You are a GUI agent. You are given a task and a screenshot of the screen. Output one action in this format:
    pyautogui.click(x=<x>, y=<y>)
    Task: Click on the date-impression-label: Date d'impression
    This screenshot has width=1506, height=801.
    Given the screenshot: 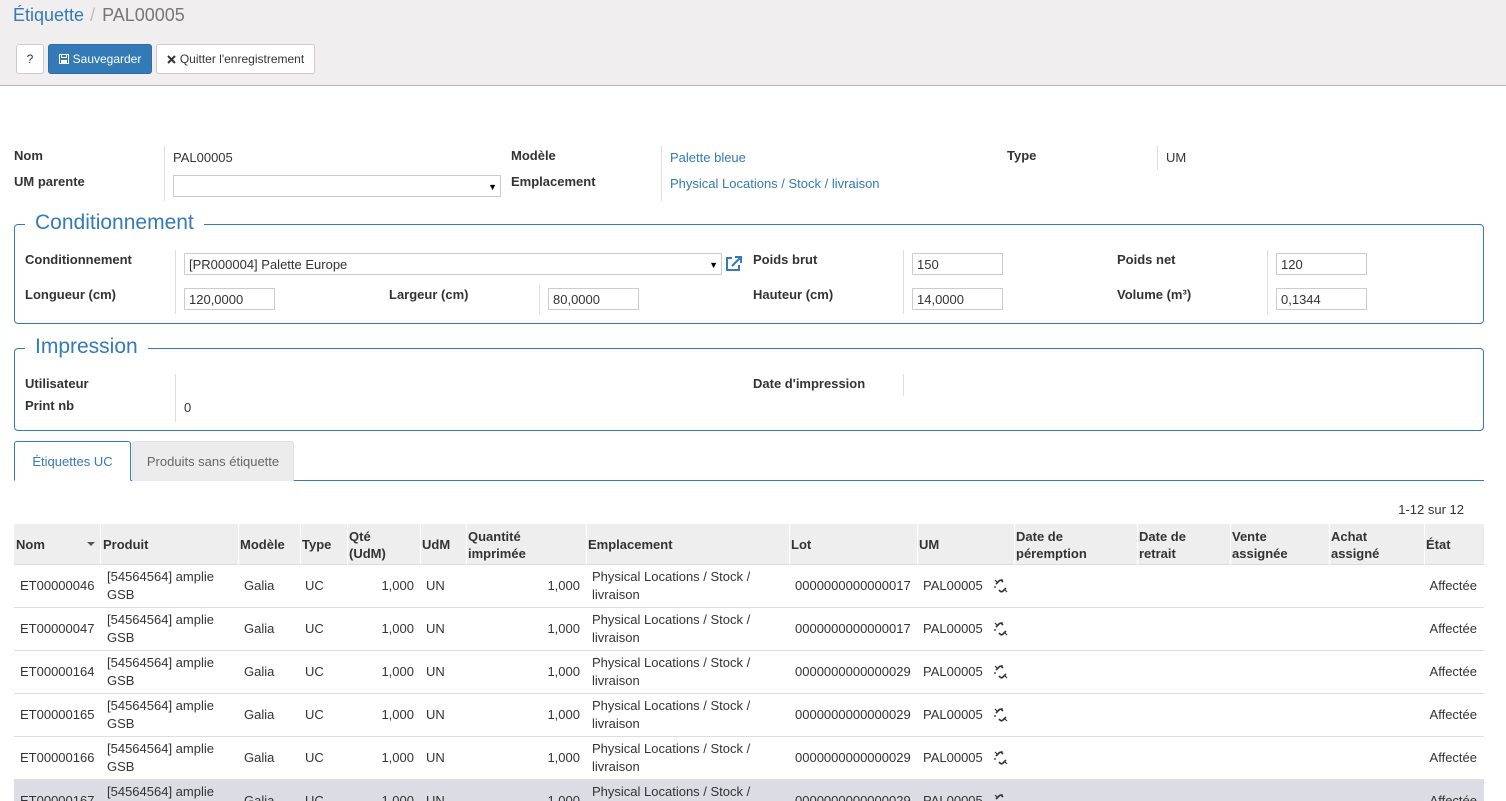 What is the action you would take?
    pyautogui.click(x=809, y=383)
    